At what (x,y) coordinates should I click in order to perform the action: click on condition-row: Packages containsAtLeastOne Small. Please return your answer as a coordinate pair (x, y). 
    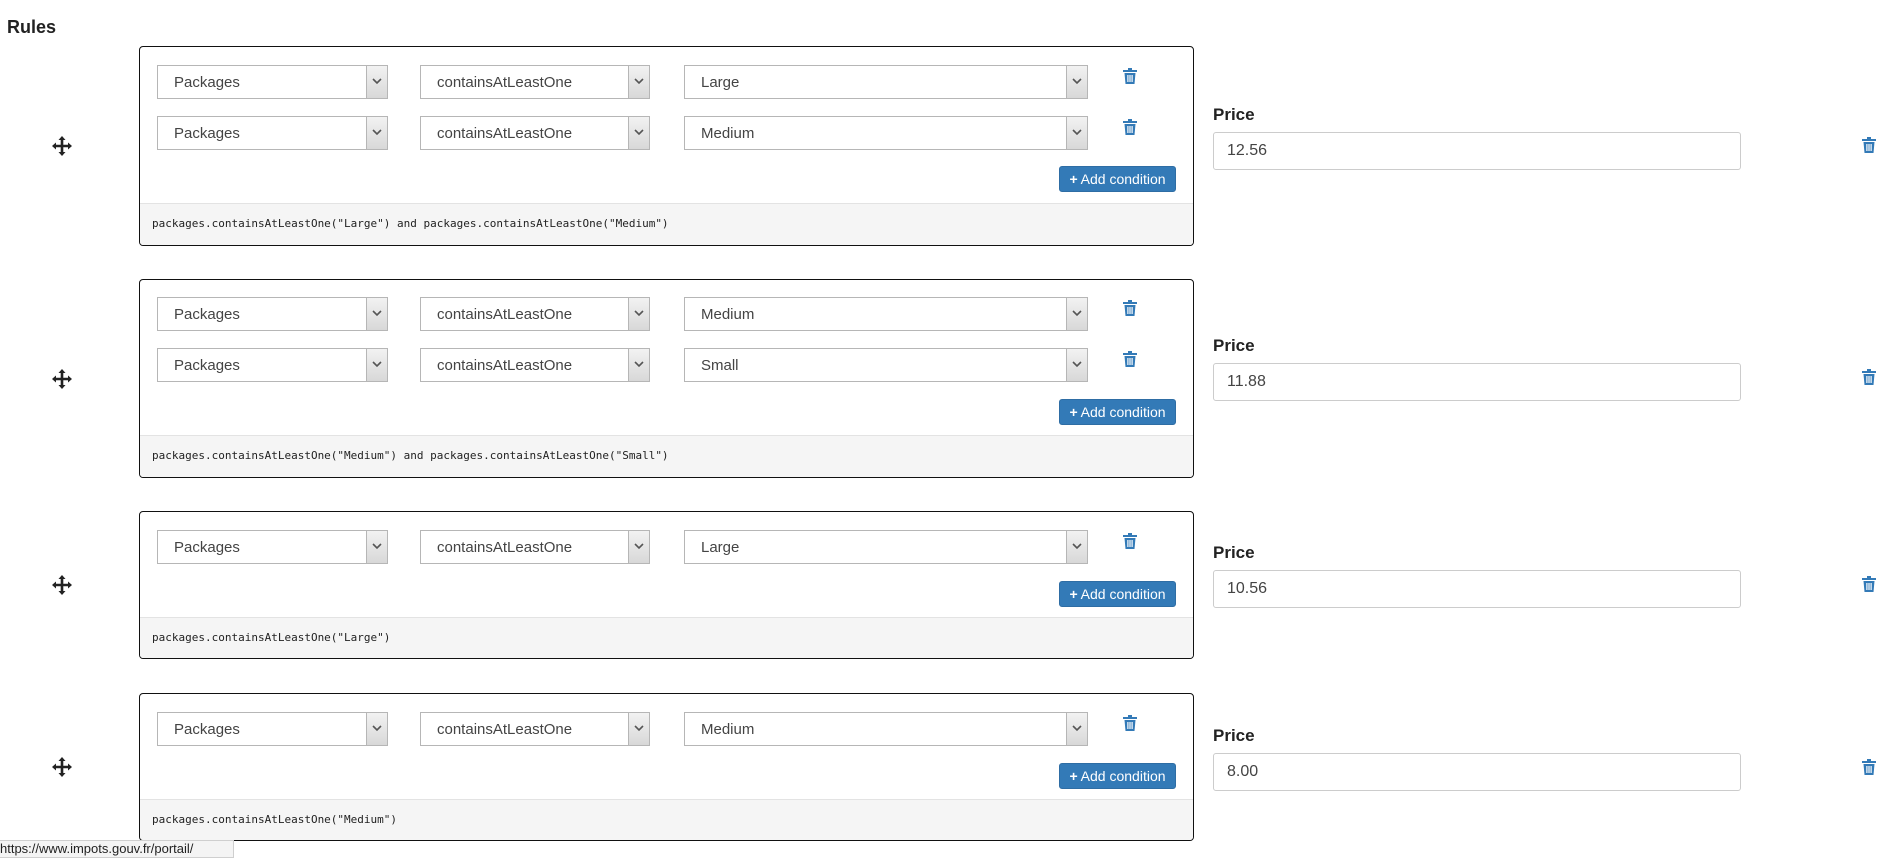
    Looking at the image, I should click on (647, 365).